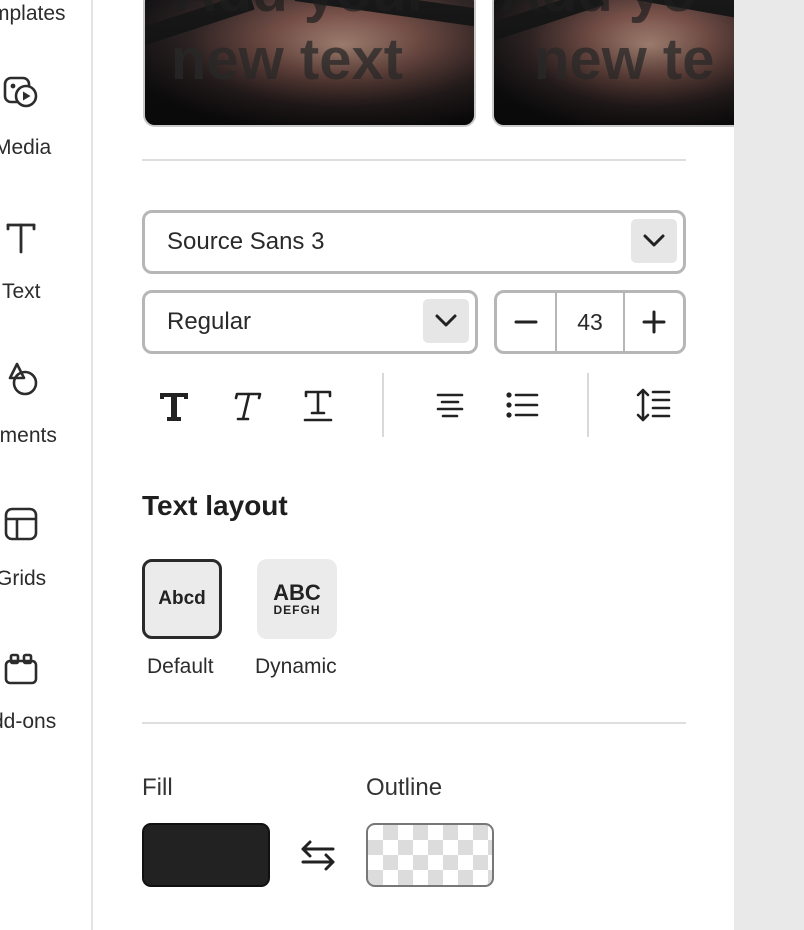 This screenshot has height=930, width=804. I want to click on left-rail: mplates Media Text ements Grids, so click(46, 465).